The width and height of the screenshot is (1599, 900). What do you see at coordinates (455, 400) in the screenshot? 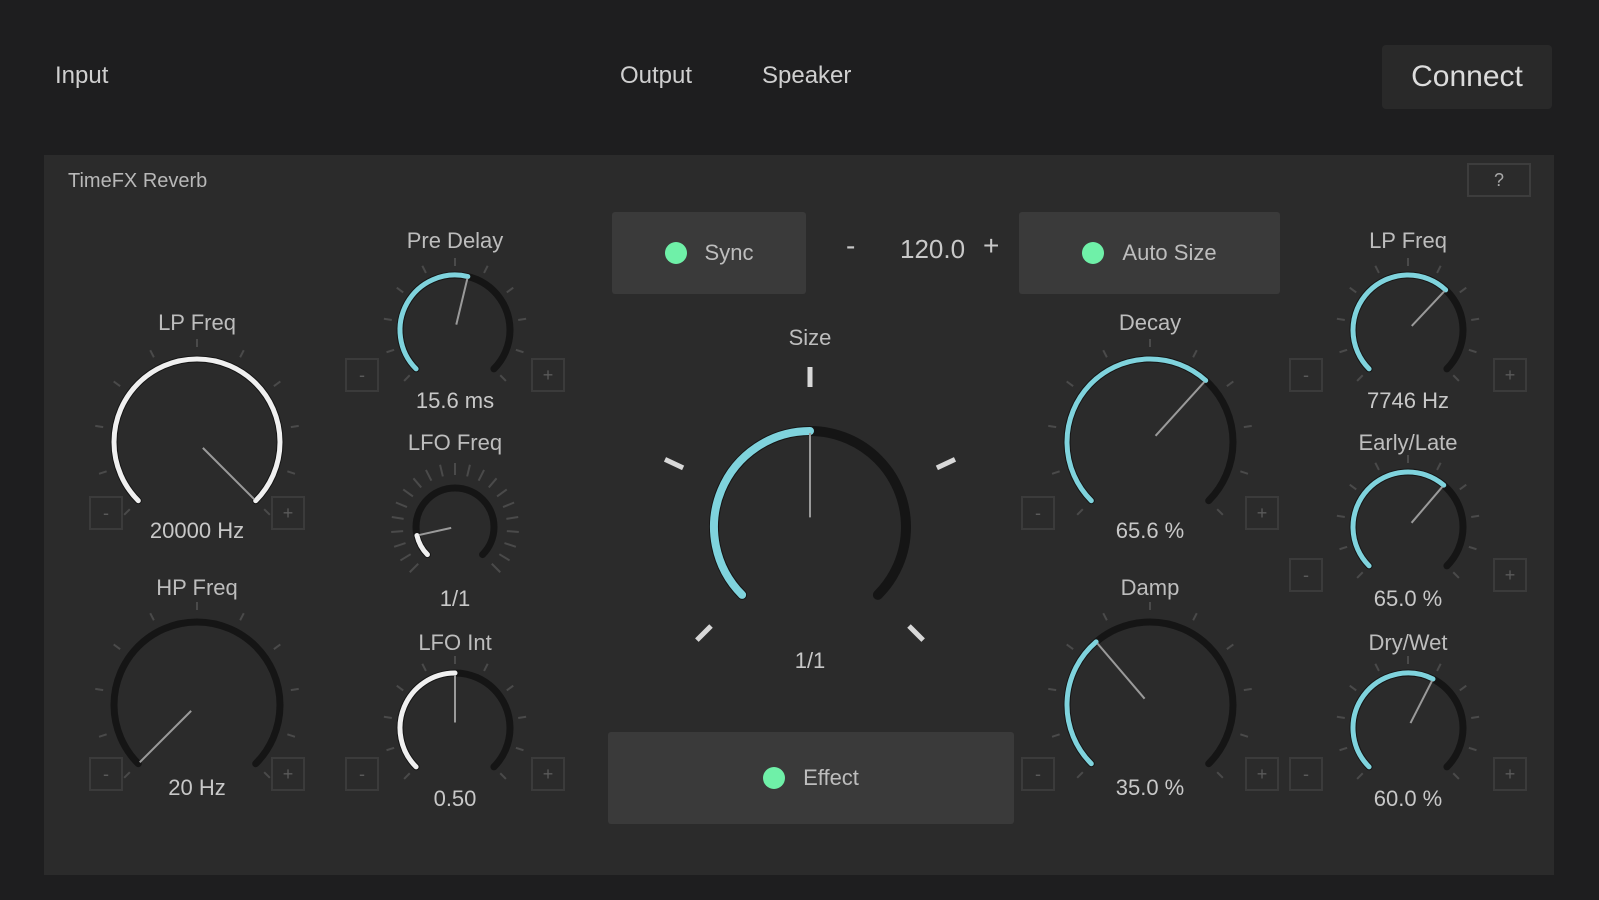
I see `pre-delay-value: 15.6 ms` at bounding box center [455, 400].